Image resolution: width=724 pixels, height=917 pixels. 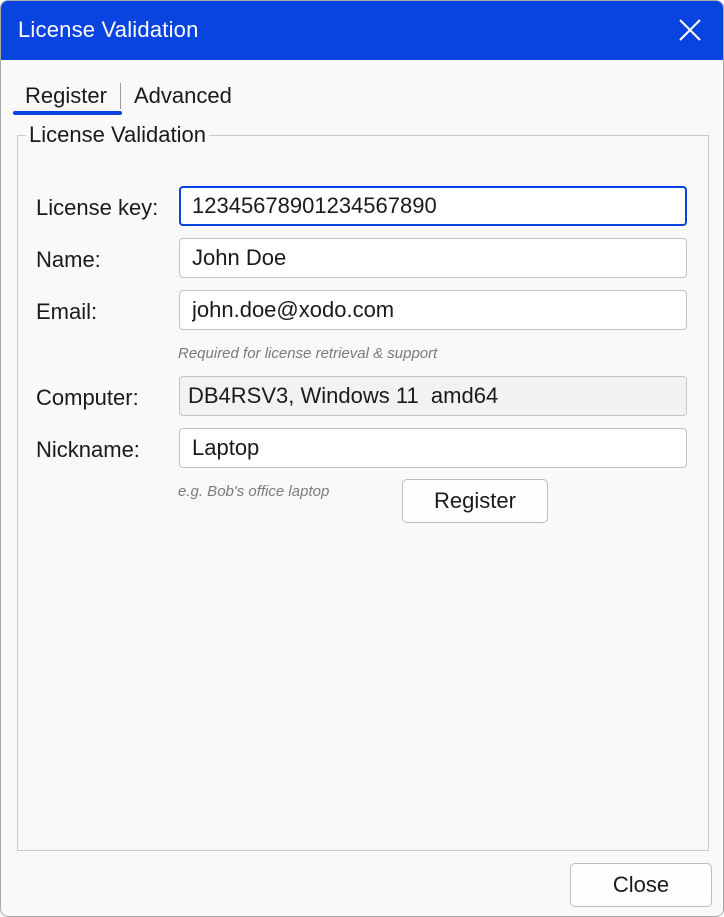 What do you see at coordinates (120, 96) in the screenshot?
I see `tab-separator` at bounding box center [120, 96].